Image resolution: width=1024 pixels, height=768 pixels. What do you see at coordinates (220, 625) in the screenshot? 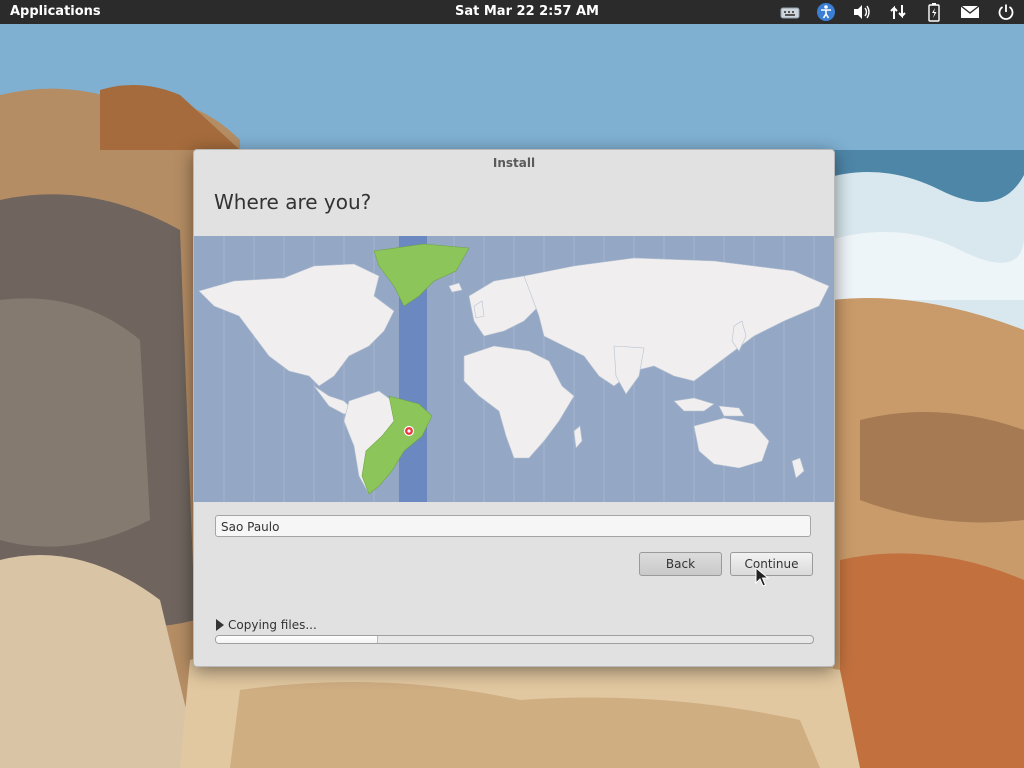
I see `expander-arrow-icon` at bounding box center [220, 625].